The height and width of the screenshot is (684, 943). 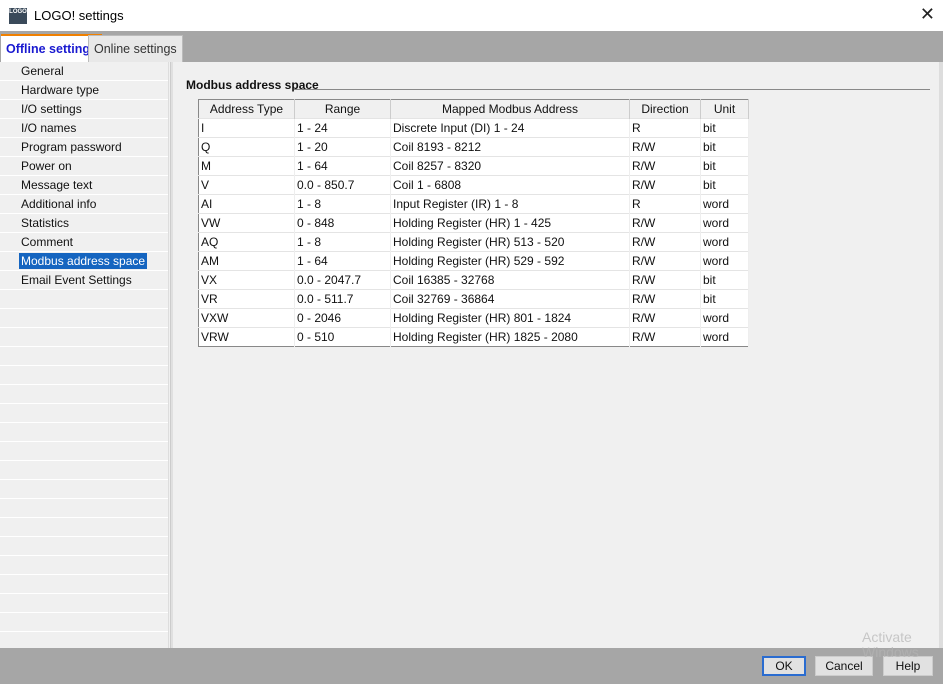 I want to click on ok-button: OK, so click(x=784, y=666).